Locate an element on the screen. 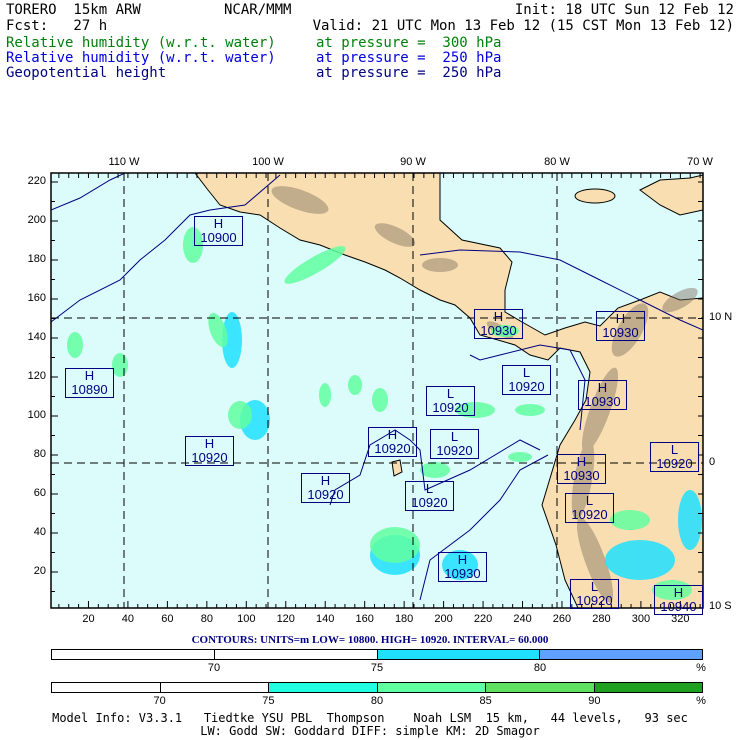 The height and width of the screenshot is (740, 740). x-tick-label: 200 is located at coordinates (443, 619).